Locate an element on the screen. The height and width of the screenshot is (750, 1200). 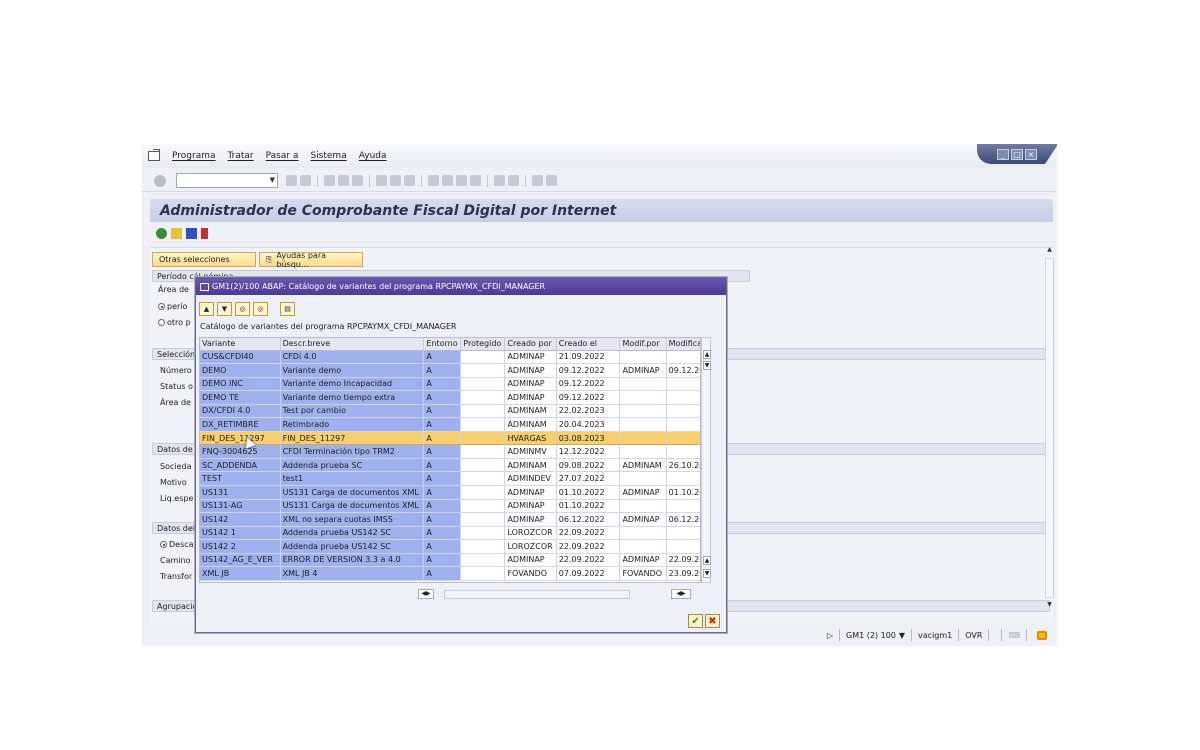
close-icon: × is located at coordinates (1031, 154).